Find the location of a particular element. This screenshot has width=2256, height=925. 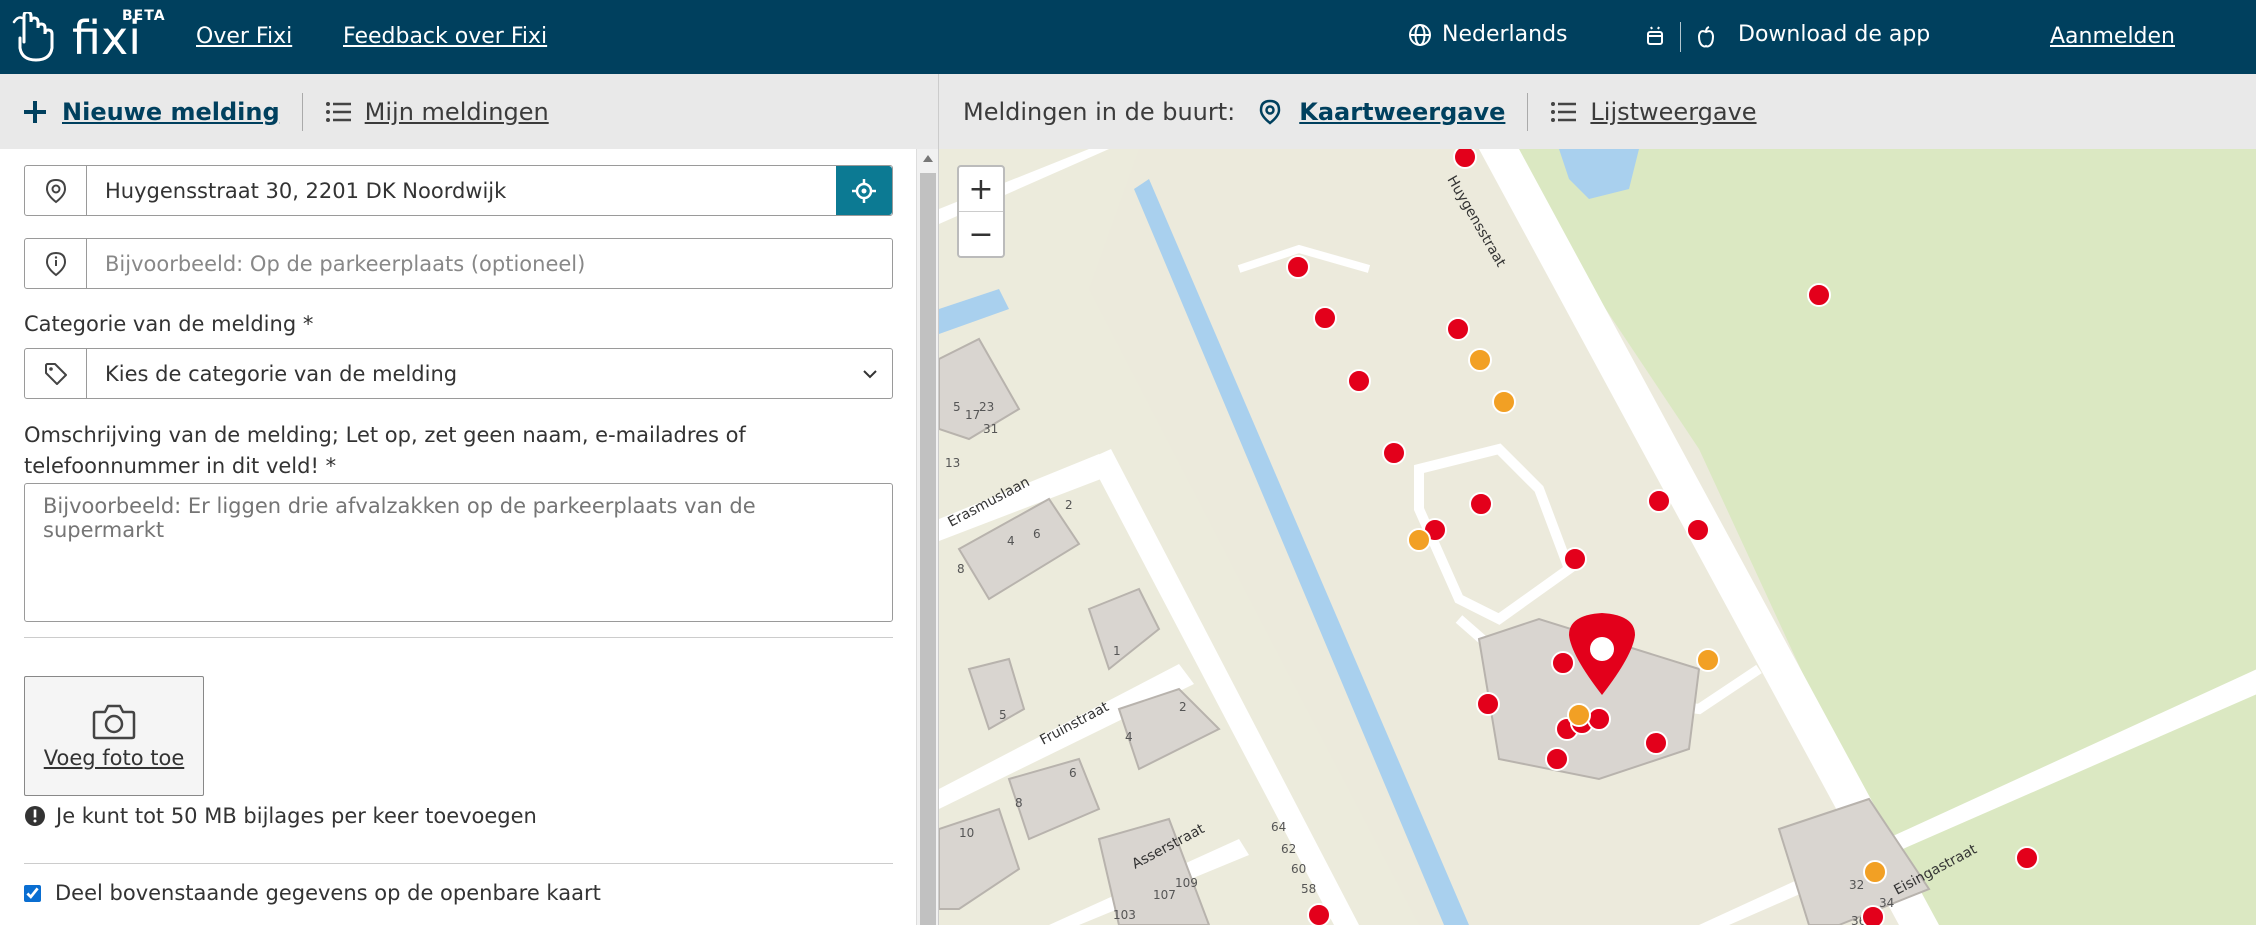

category-value: Kies de categorie van de melding is located at coordinates (281, 373).